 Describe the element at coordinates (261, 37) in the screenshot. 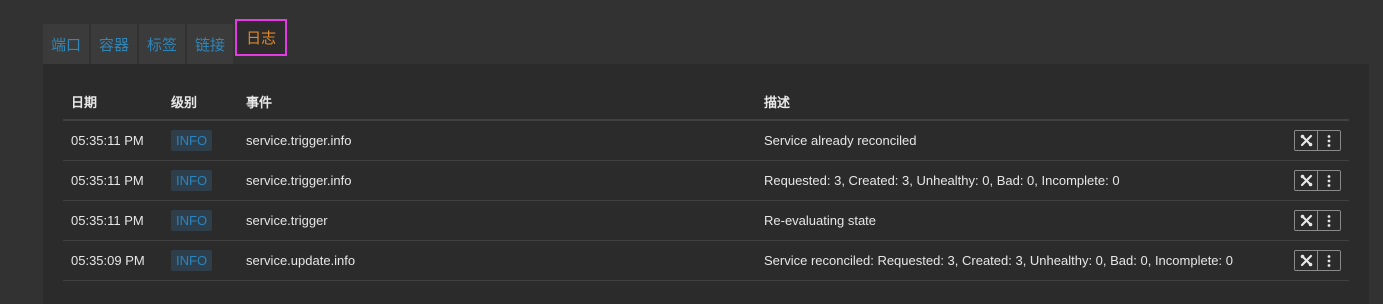

I see `tab-logs: 日志` at that location.